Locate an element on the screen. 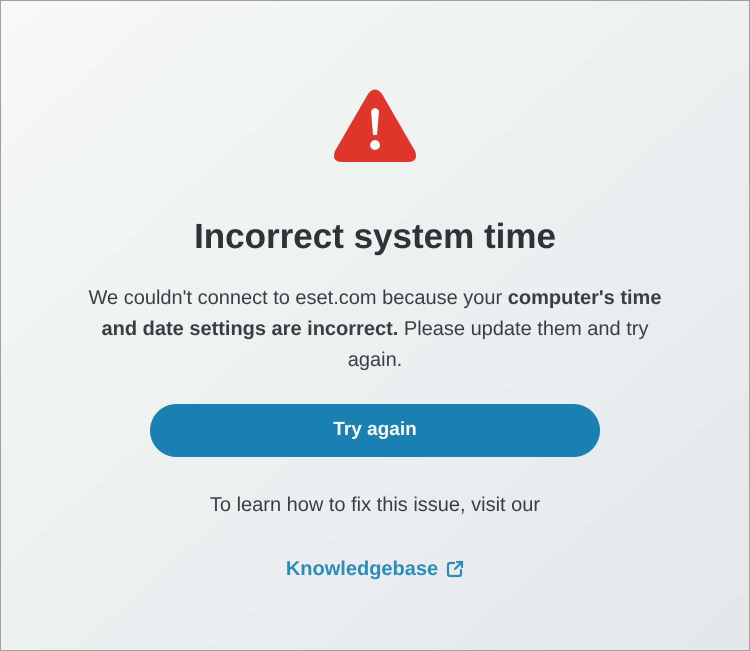 This screenshot has height=651, width=750. warning-icon is located at coordinates (375, 126).